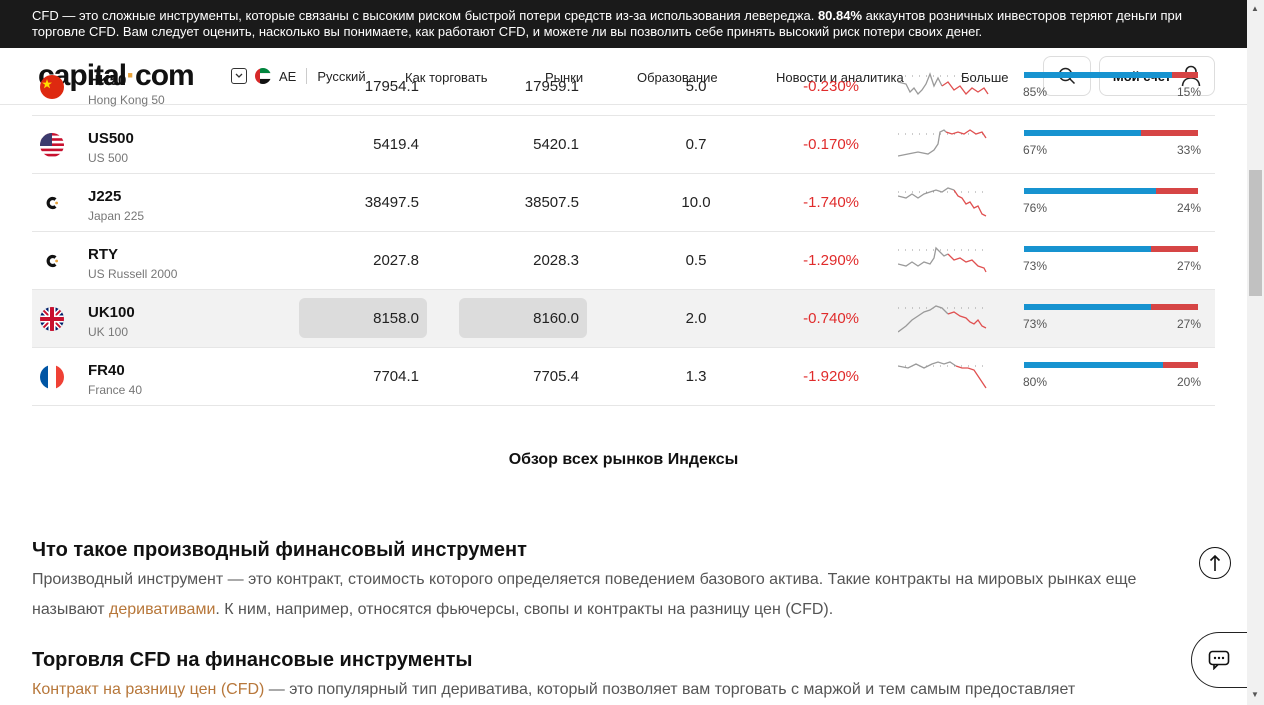 The width and height of the screenshot is (1264, 705). I want to click on scroll-down-arrow-icon: ▼, so click(1255, 694).